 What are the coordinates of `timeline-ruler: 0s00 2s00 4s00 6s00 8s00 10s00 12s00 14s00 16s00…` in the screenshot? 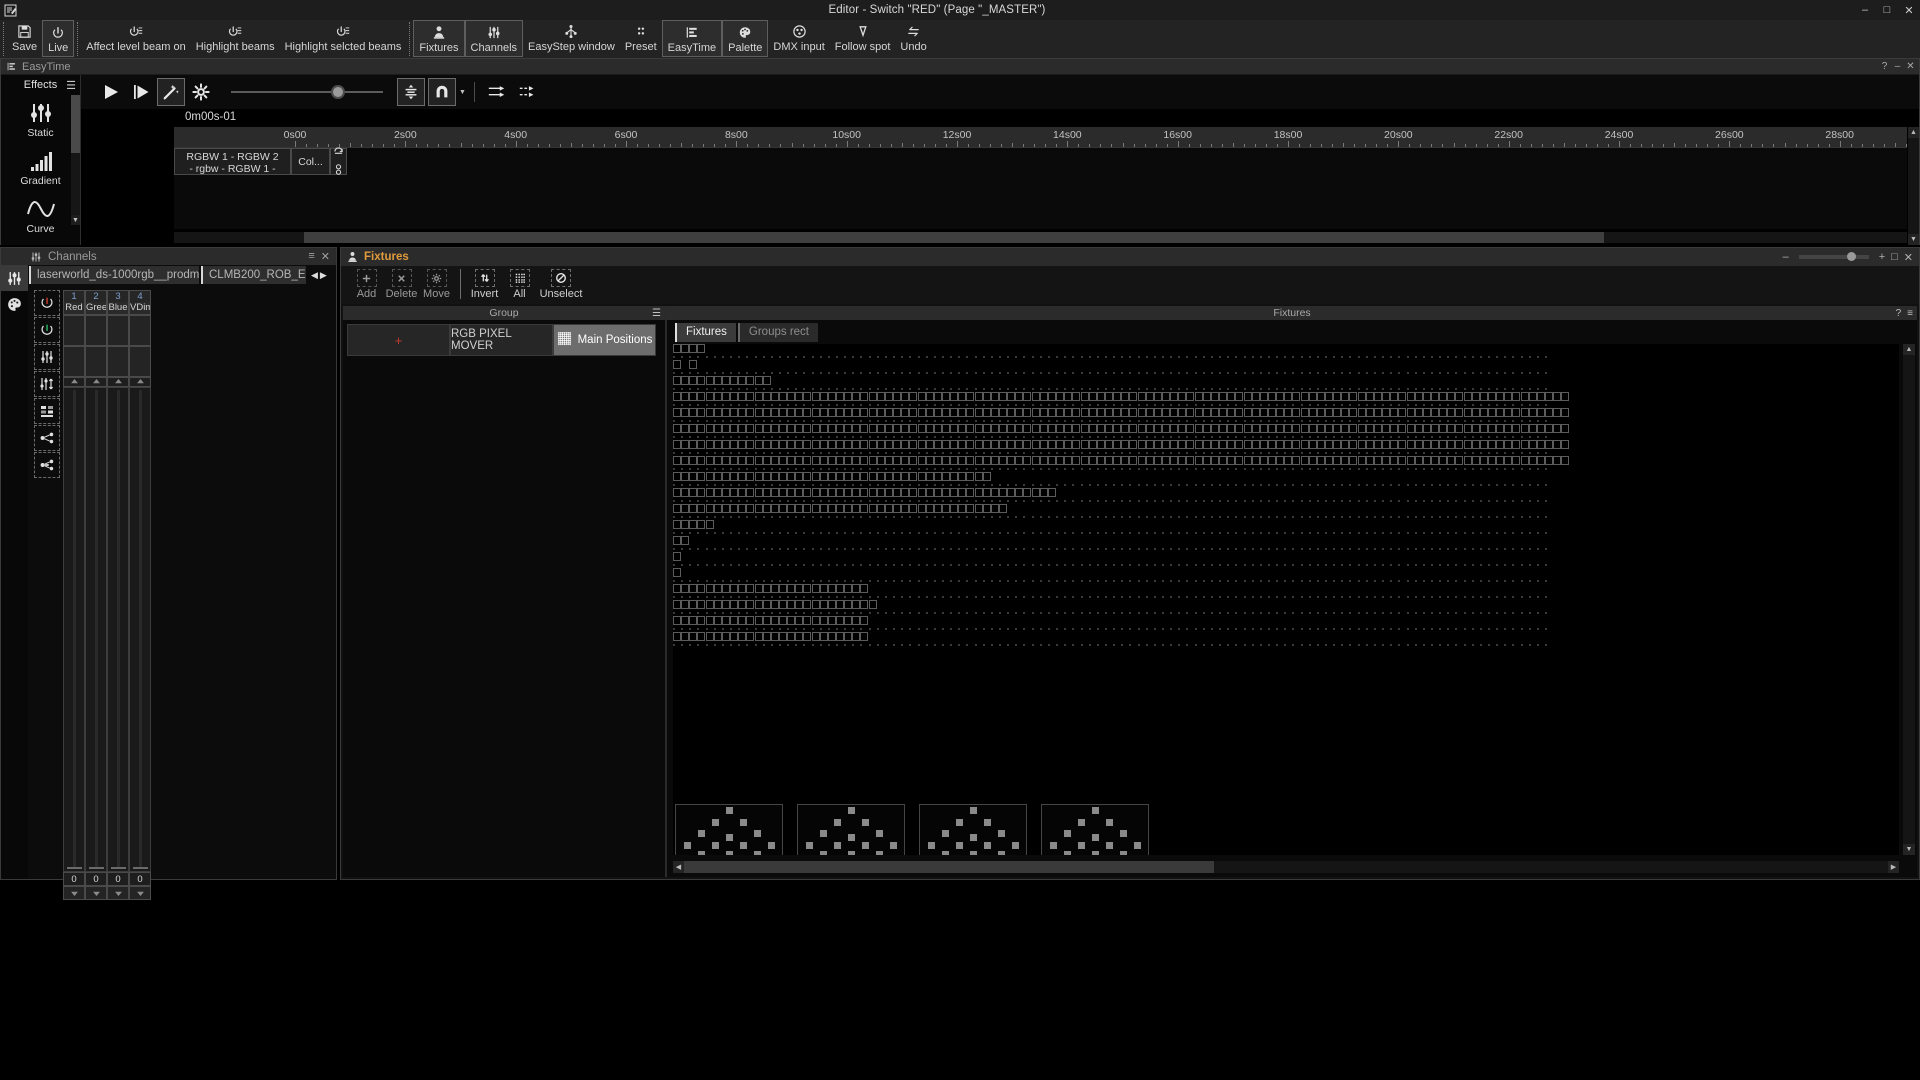 It's located at (1040, 137).